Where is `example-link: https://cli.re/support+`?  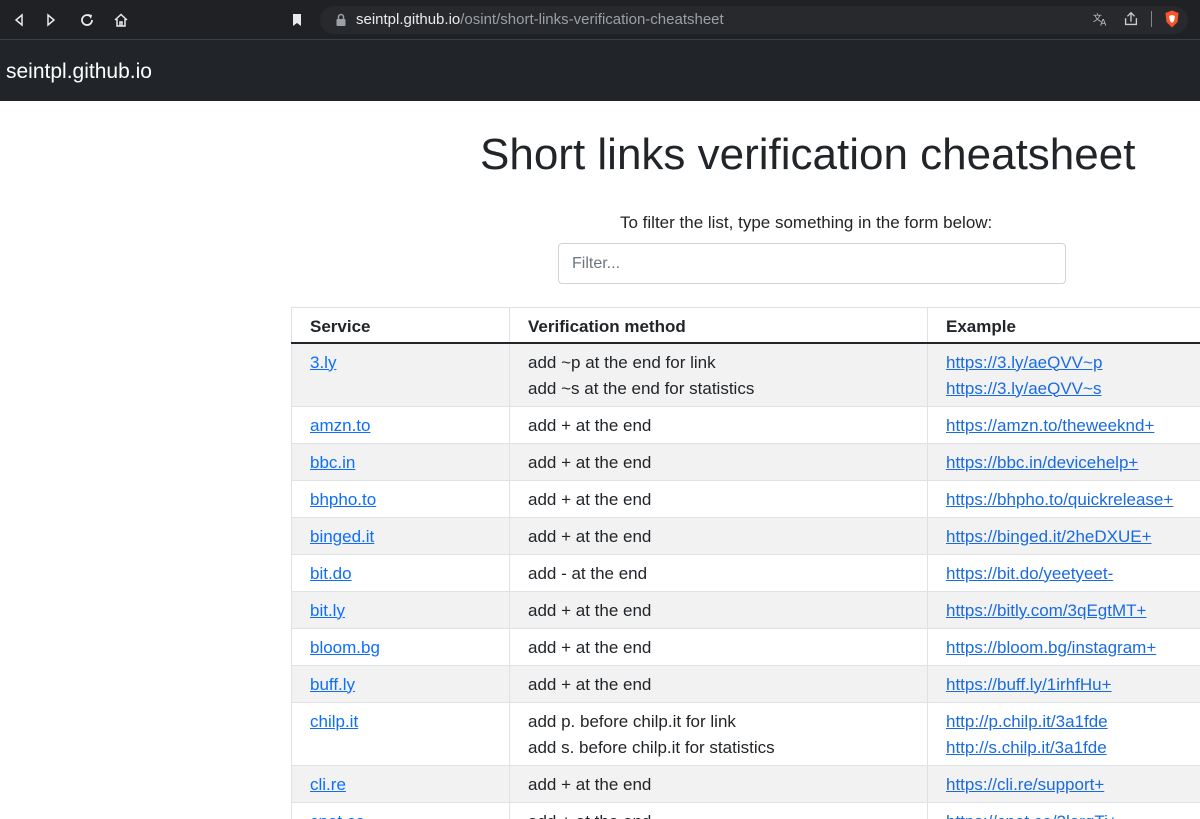 example-link: https://cli.re/support+ is located at coordinates (1064, 785).